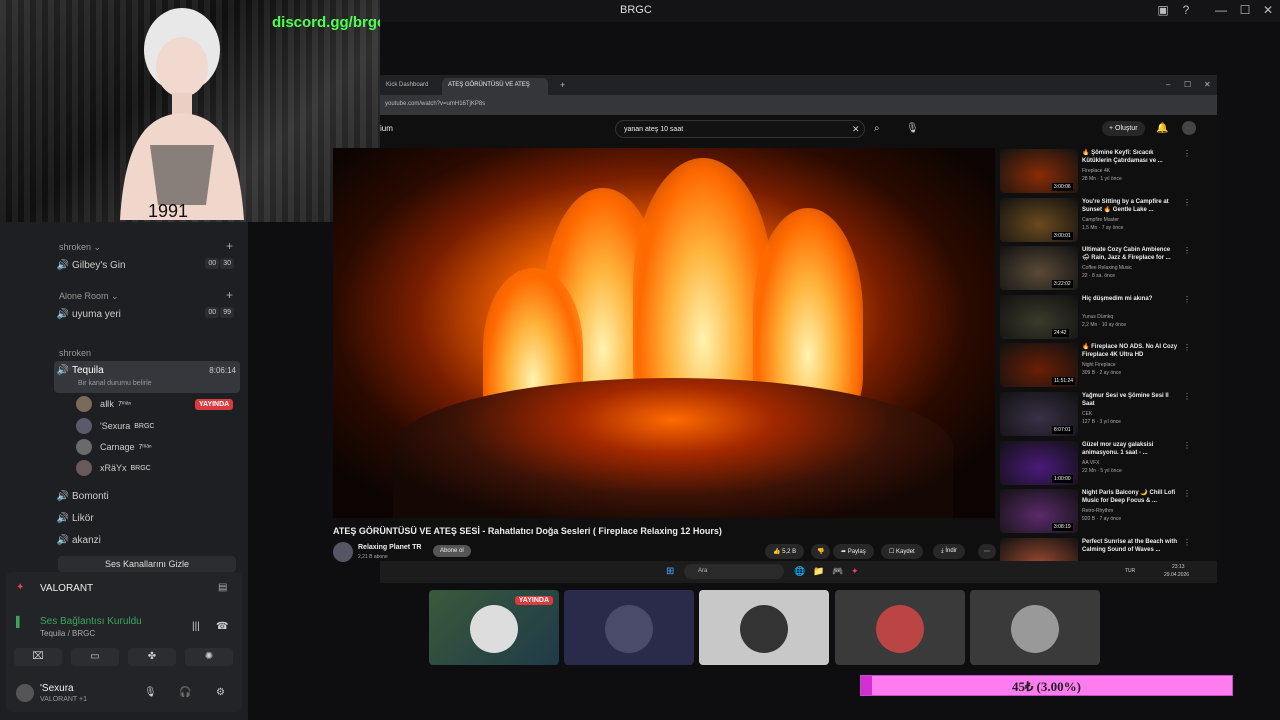  I want to click on clock-time: 23:13, so click(1178, 567).